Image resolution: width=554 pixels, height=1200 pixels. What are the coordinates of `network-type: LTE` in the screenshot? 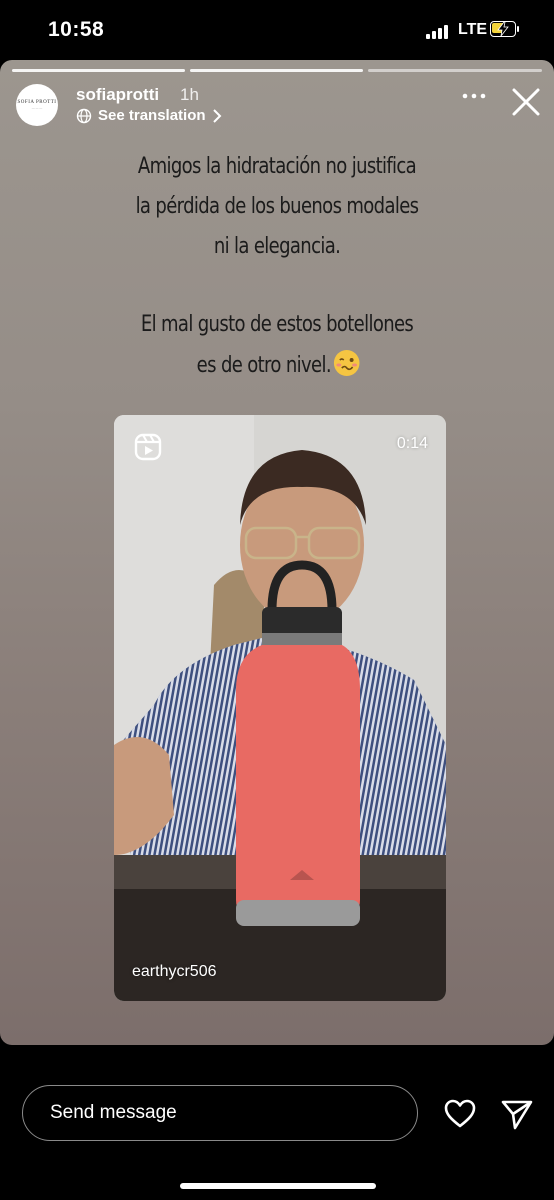 It's located at (473, 29).